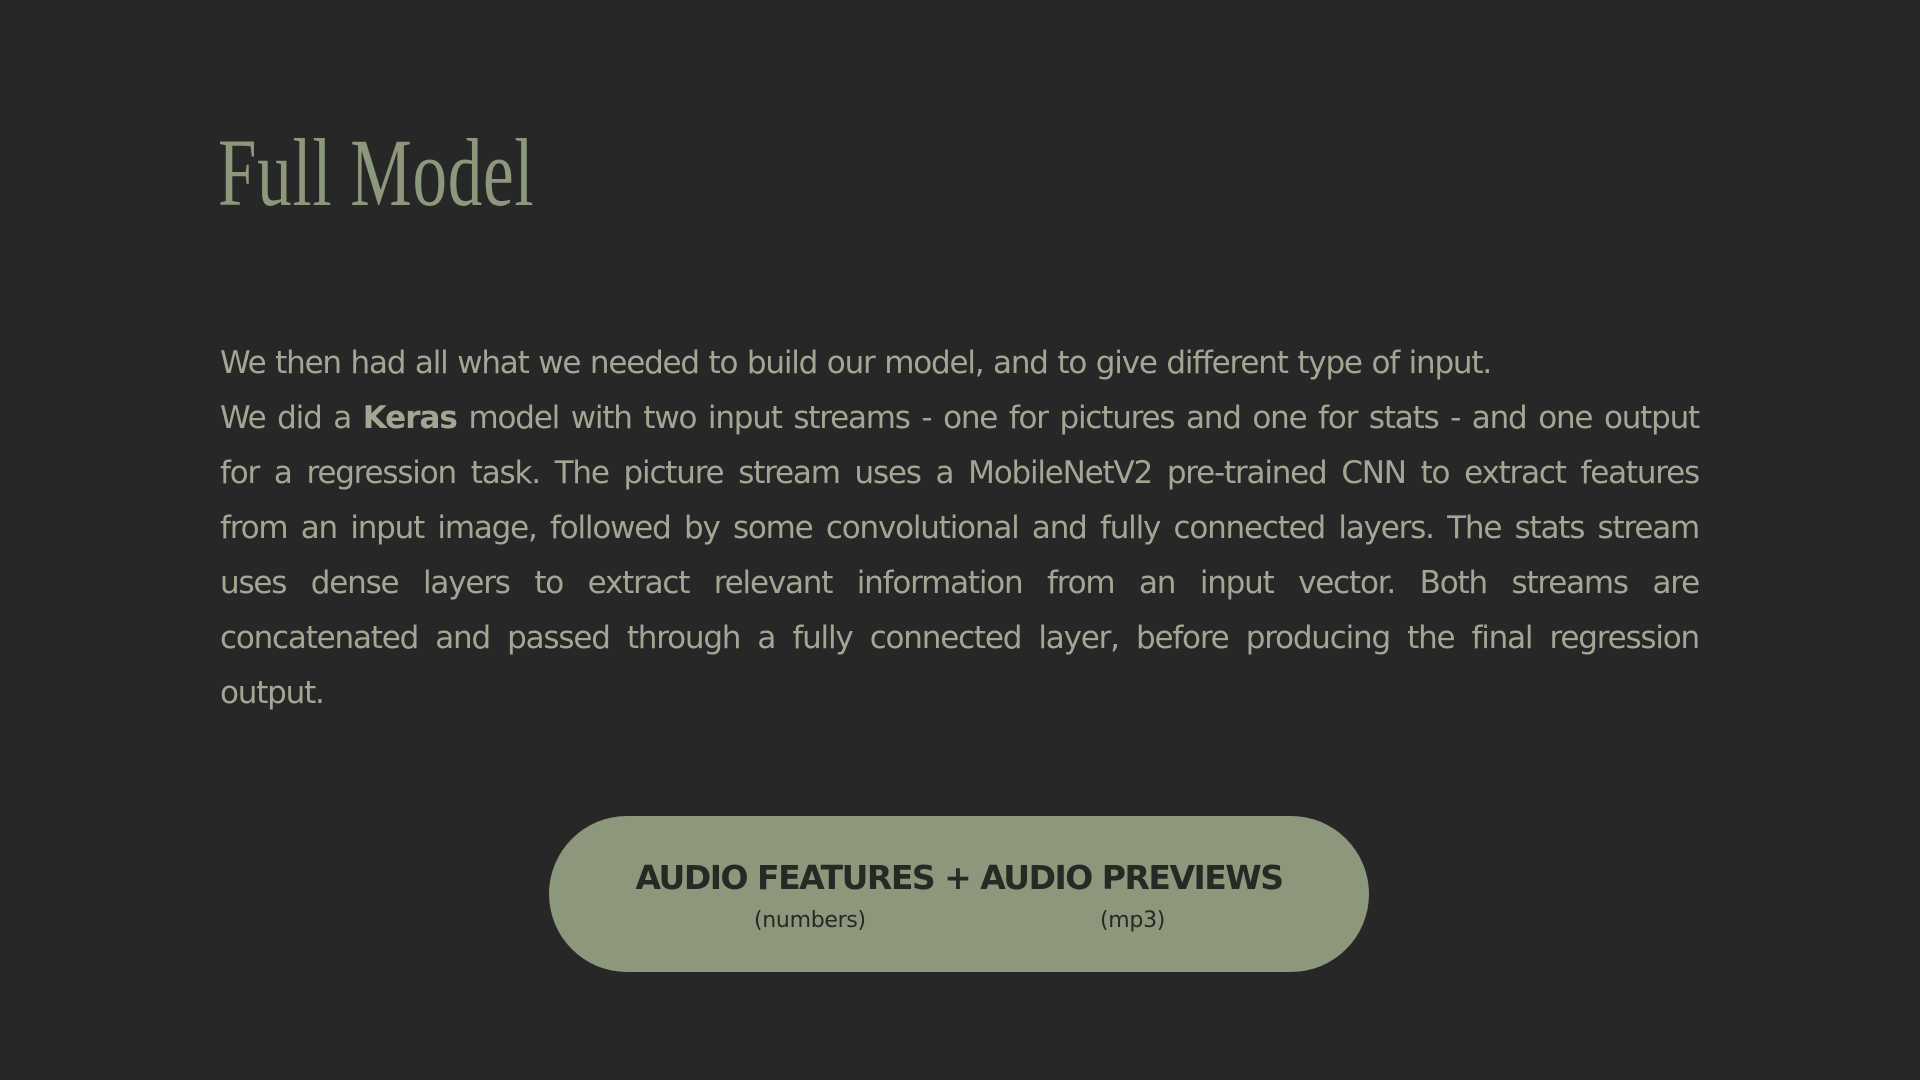  What do you see at coordinates (291, 418) in the screenshot?
I see `paragraph-lead: We did a` at bounding box center [291, 418].